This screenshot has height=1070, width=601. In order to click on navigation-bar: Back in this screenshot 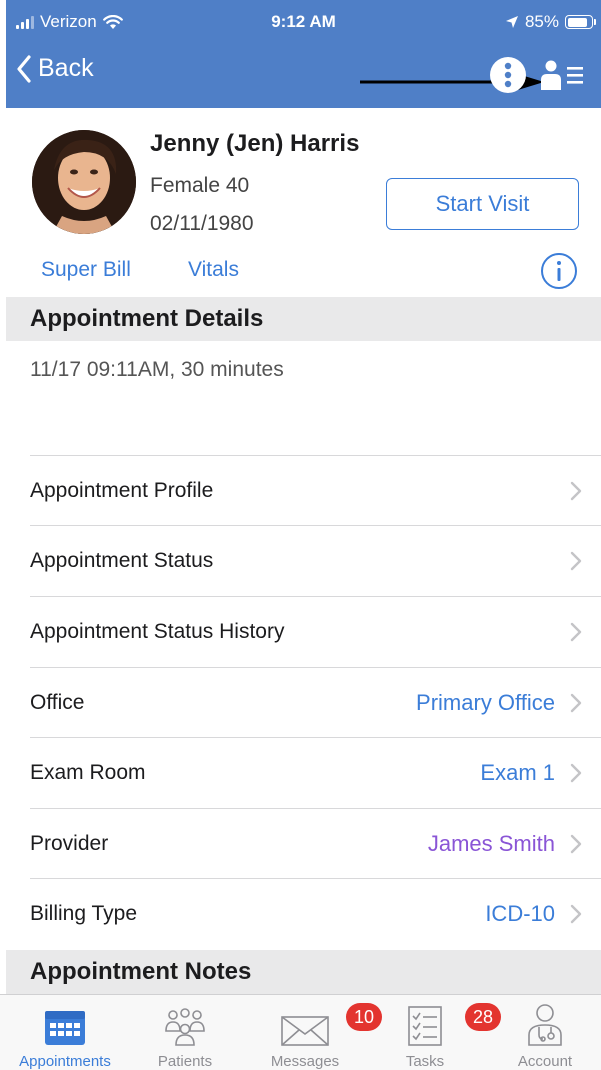, I will do `click(303, 76)`.